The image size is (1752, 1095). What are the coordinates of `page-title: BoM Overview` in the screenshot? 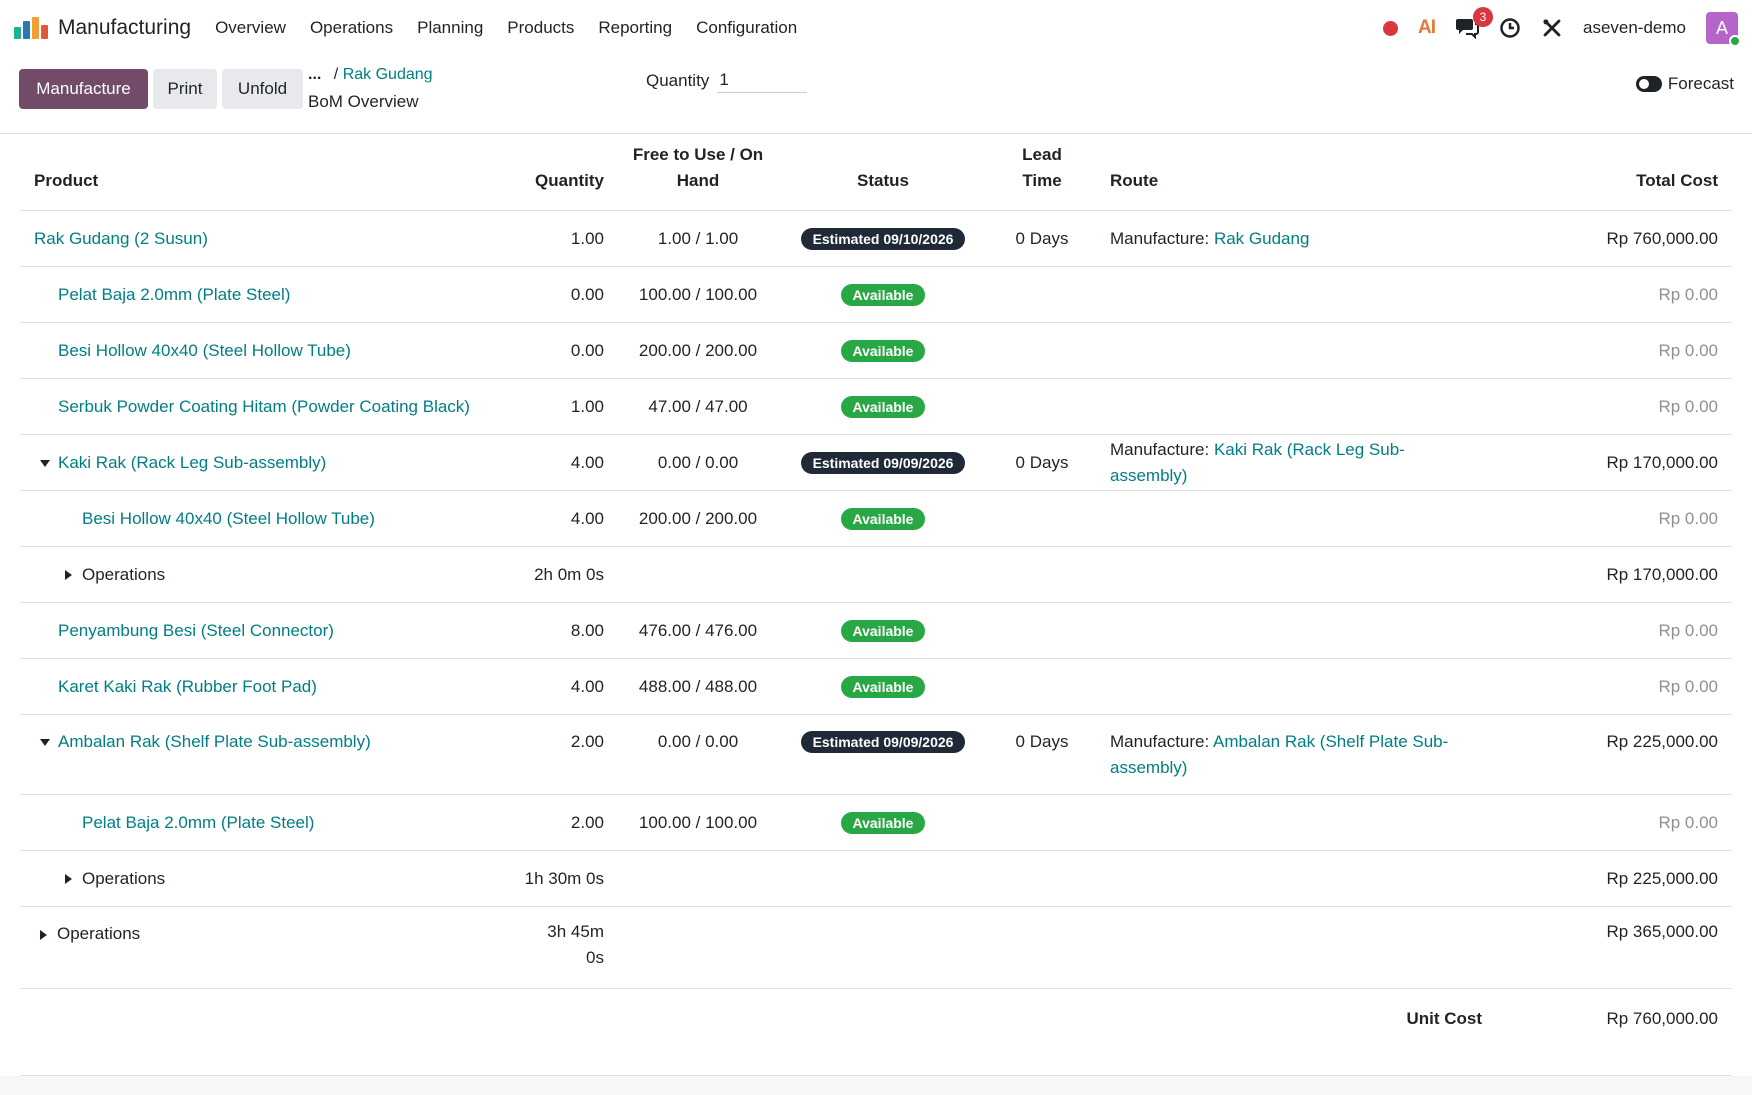 It's located at (363, 101).